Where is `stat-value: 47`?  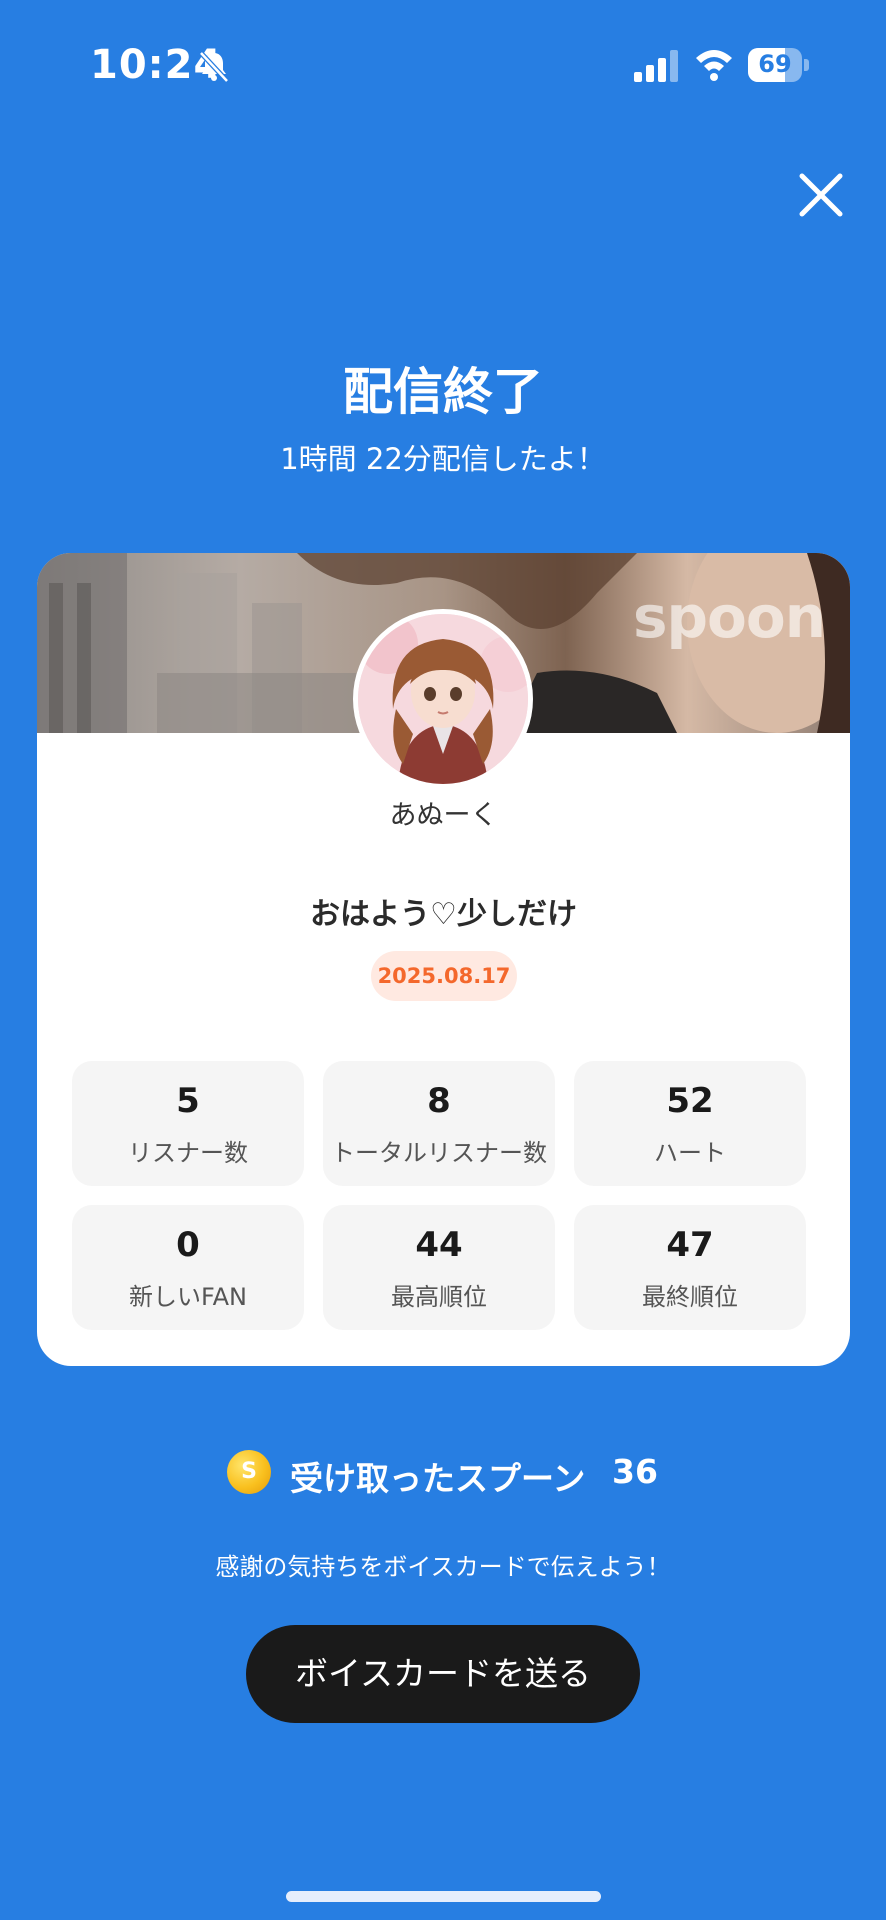
stat-value: 47 is located at coordinates (690, 1245).